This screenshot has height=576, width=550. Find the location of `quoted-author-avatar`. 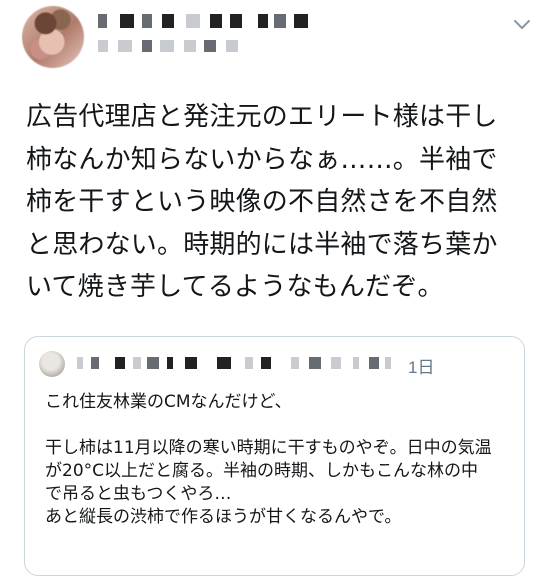

quoted-author-avatar is located at coordinates (52, 364).